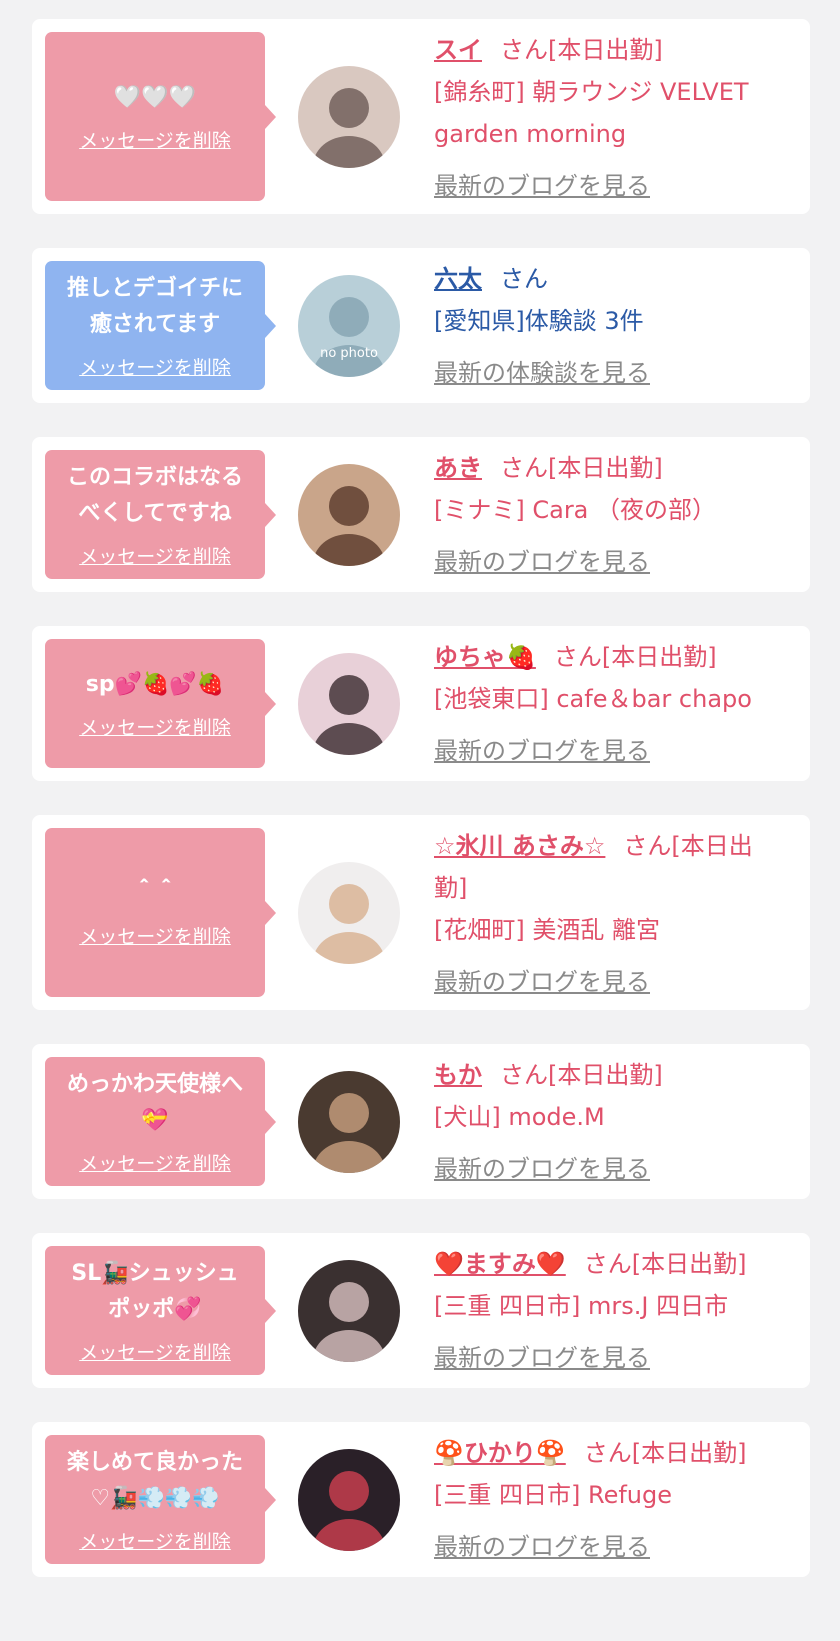 This screenshot has width=840, height=1641. What do you see at coordinates (458, 279) in the screenshot?
I see `profile-name-link: 六太` at bounding box center [458, 279].